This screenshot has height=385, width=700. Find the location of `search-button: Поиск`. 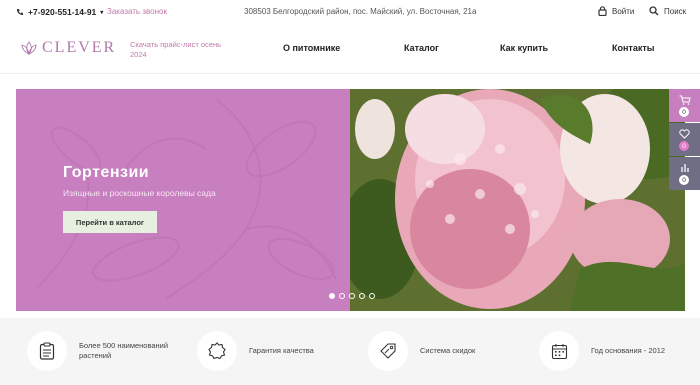

search-button: Поиск is located at coordinates (667, 11).